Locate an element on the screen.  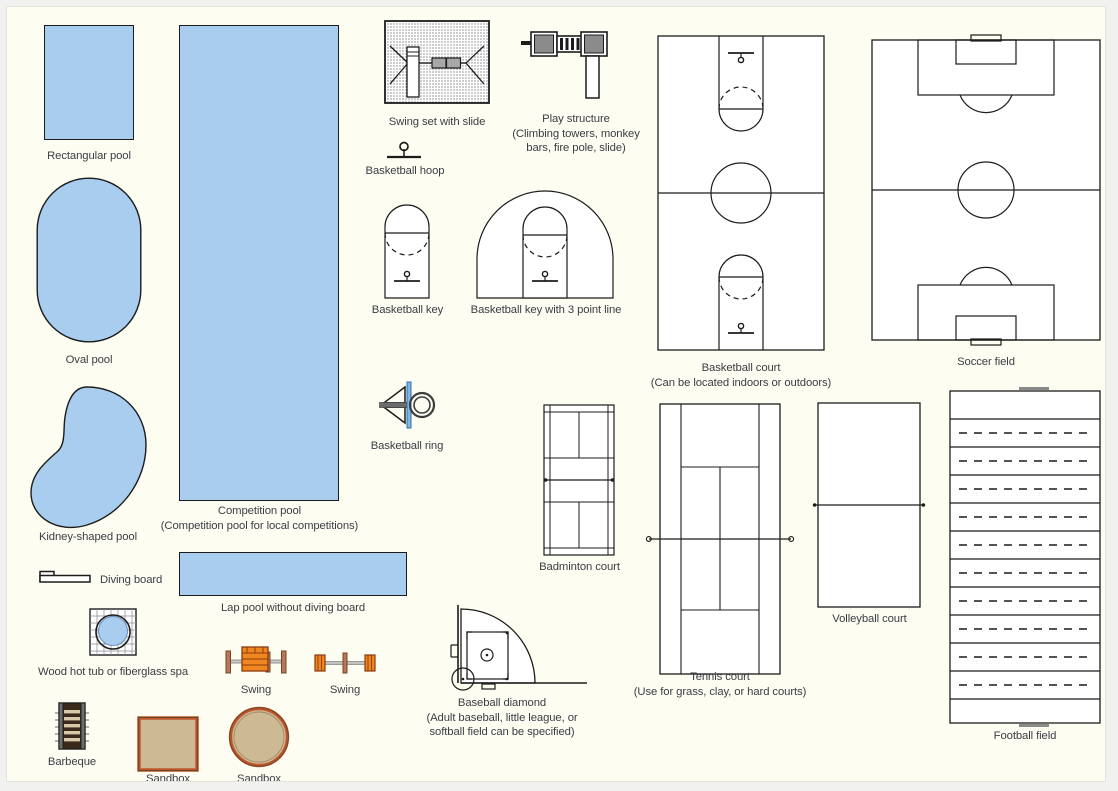
label-oval-pool: Oval pool is located at coordinates (89, 360).